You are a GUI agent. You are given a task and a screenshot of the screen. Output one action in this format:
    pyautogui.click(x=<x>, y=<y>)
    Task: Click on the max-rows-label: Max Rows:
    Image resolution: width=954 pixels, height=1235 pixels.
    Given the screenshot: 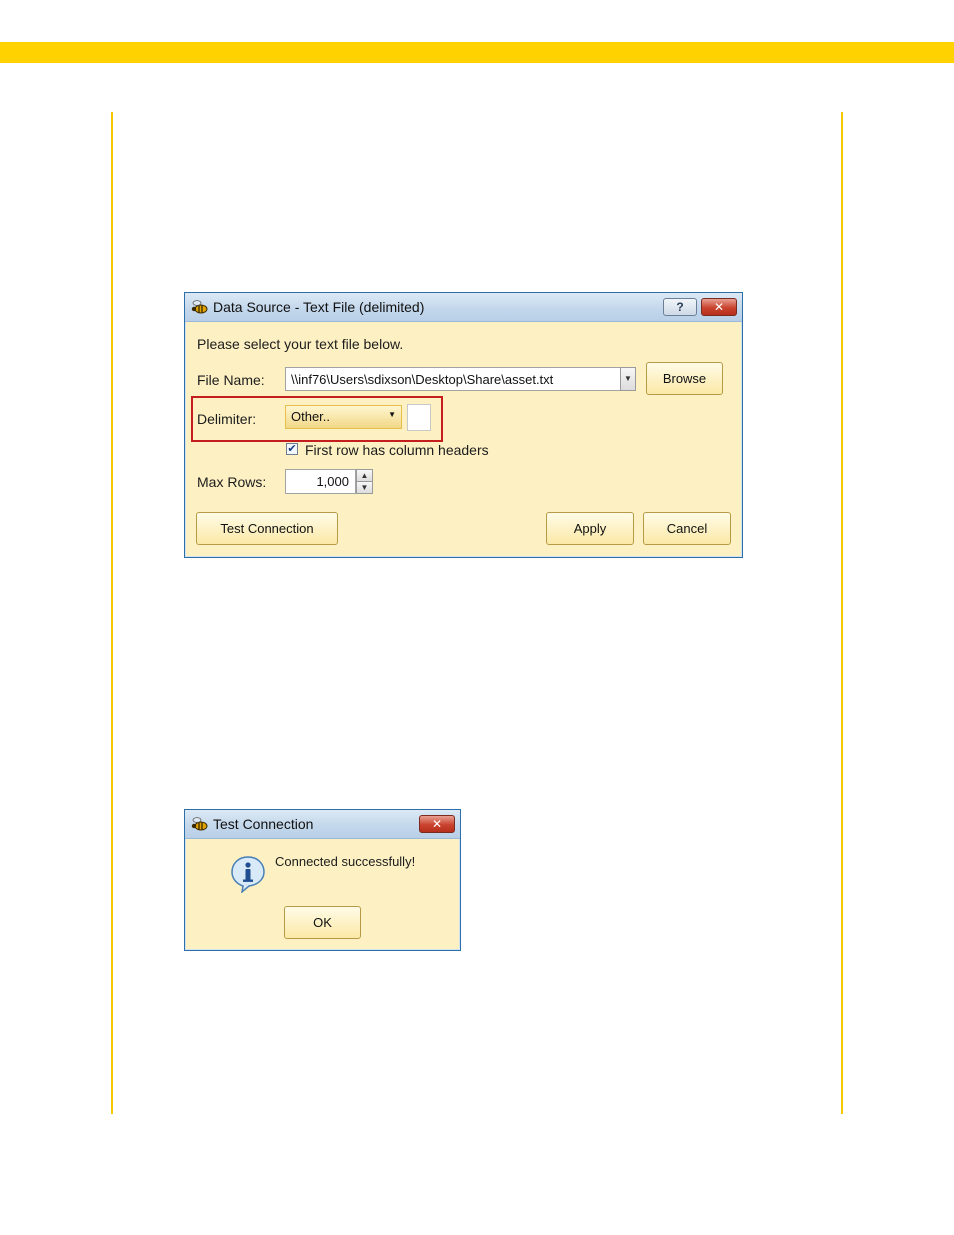 What is the action you would take?
    pyautogui.click(x=232, y=482)
    